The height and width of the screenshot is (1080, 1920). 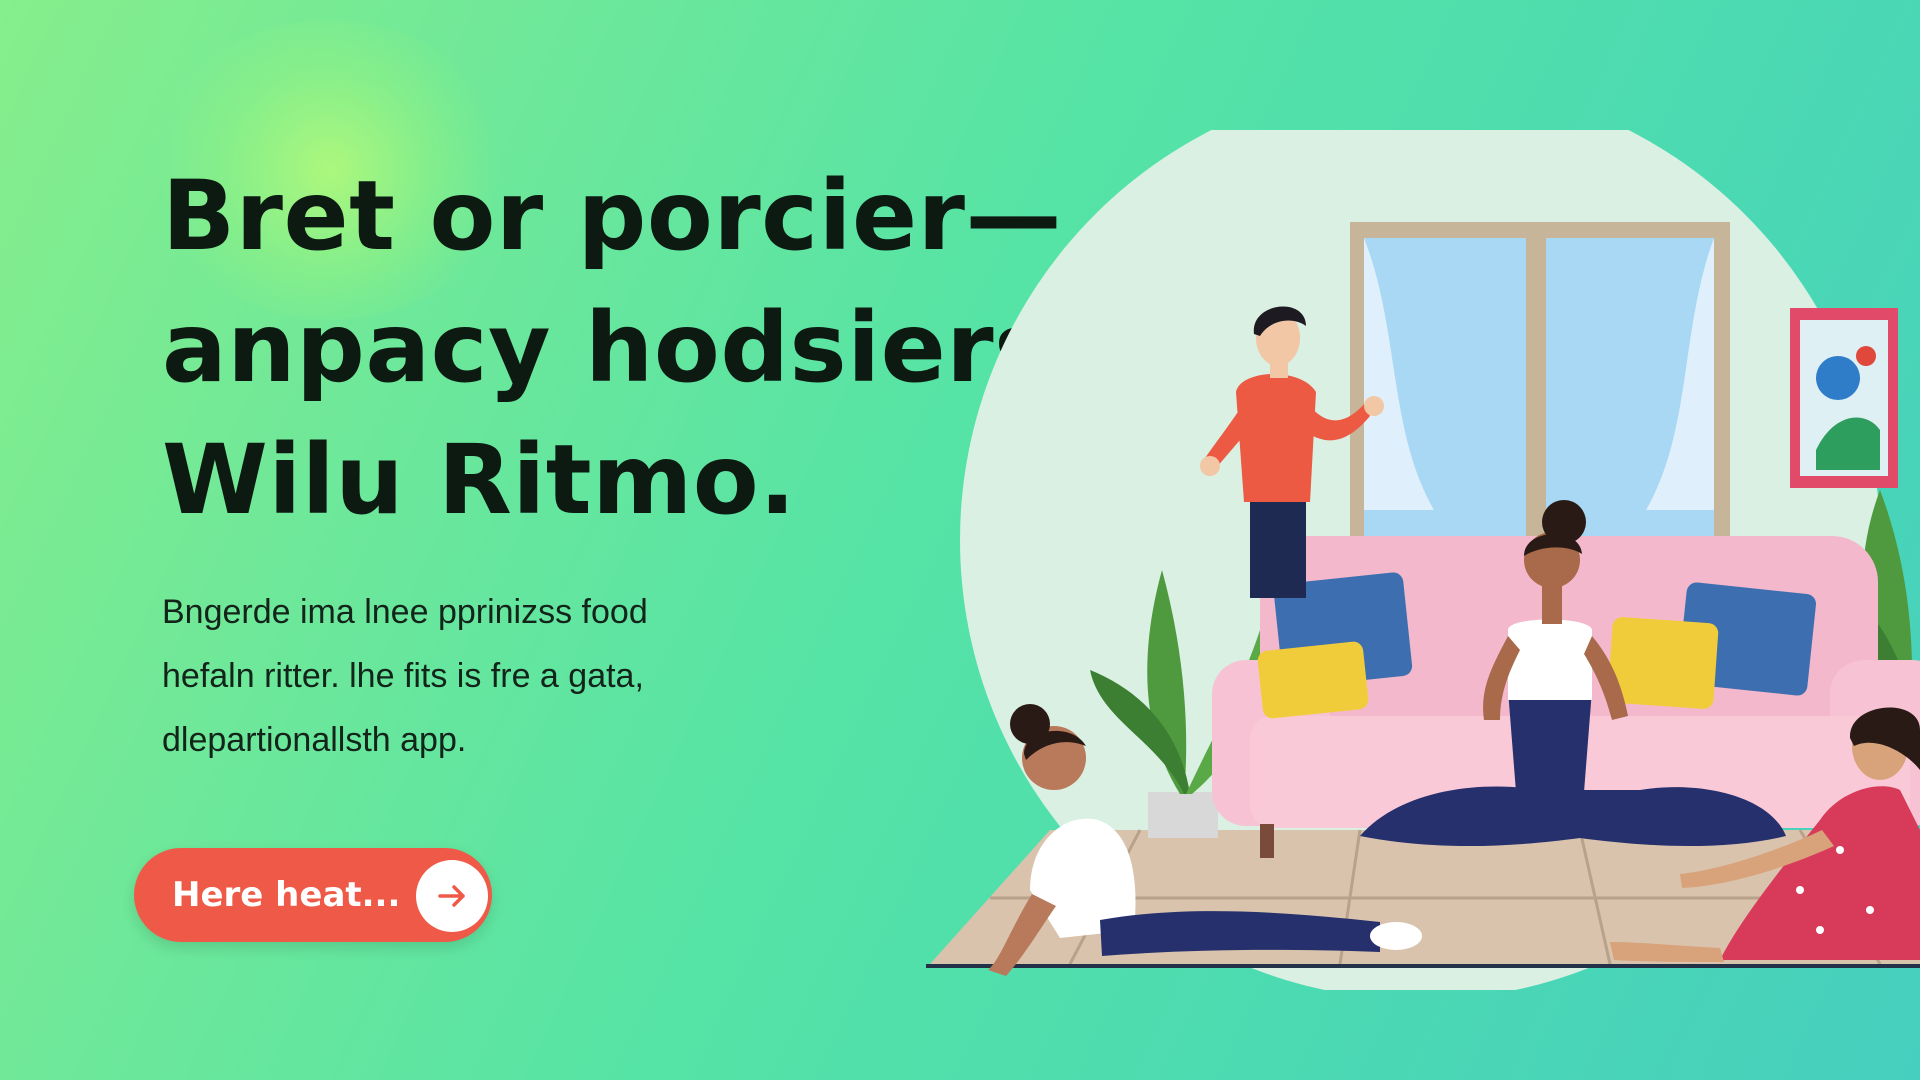 I want to click on subtext-line: Bngerde ima lnee pprinizss food, so click(x=405, y=612).